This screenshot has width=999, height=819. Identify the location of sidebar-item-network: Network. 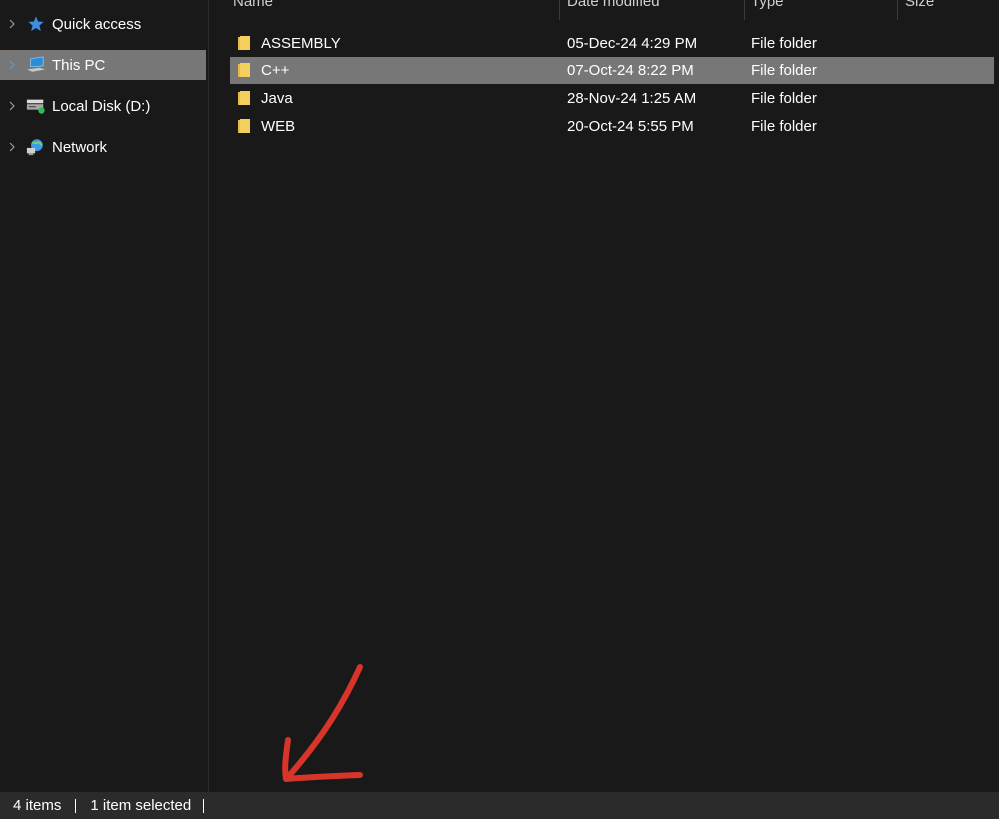
(103, 147).